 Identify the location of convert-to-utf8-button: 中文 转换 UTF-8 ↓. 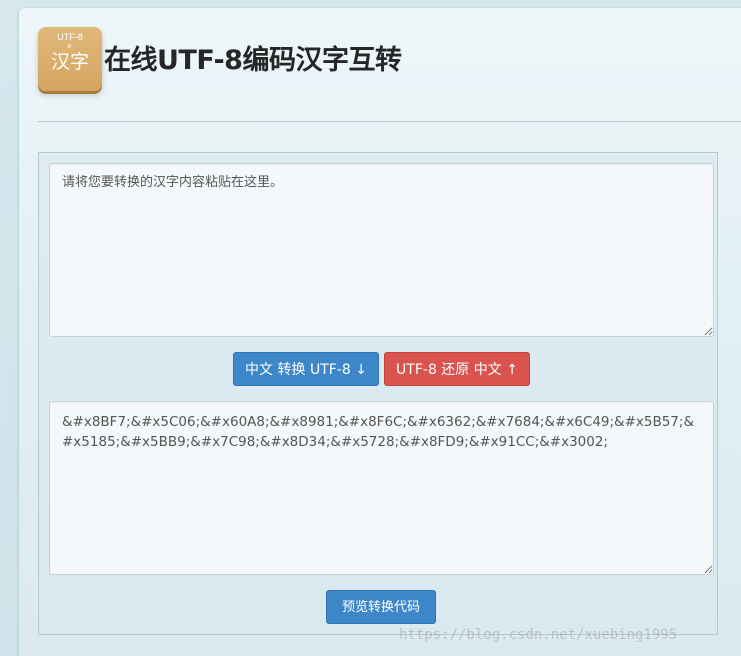
(306, 369).